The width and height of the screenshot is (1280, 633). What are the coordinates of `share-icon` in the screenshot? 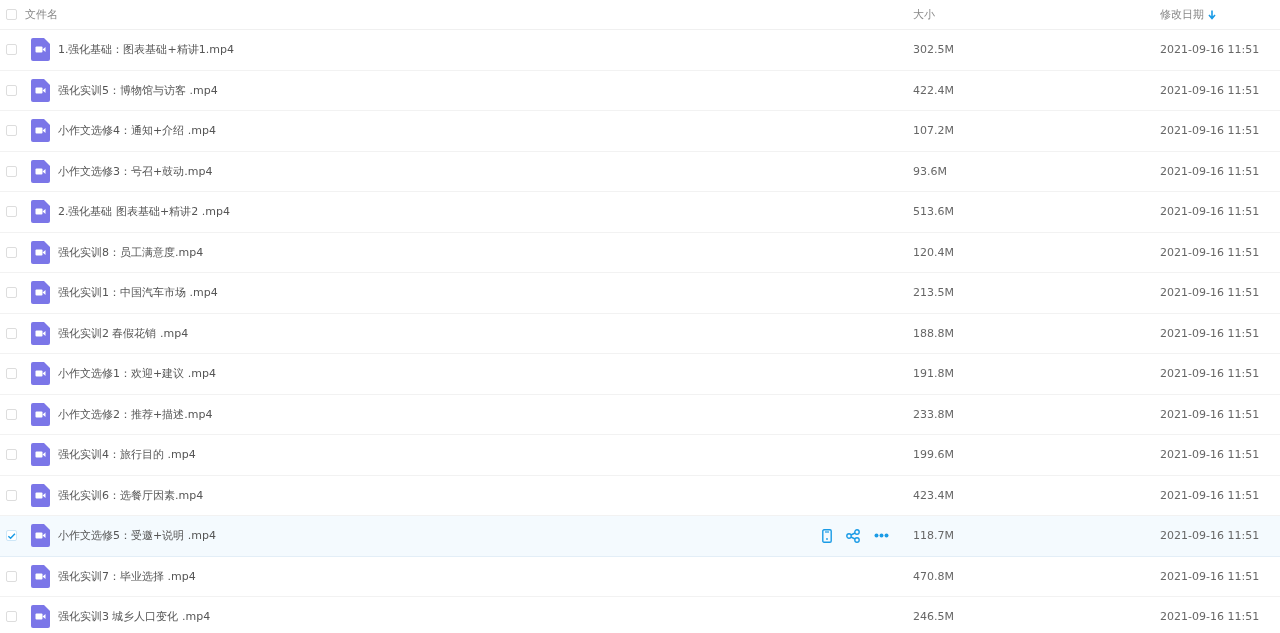 It's located at (853, 535).